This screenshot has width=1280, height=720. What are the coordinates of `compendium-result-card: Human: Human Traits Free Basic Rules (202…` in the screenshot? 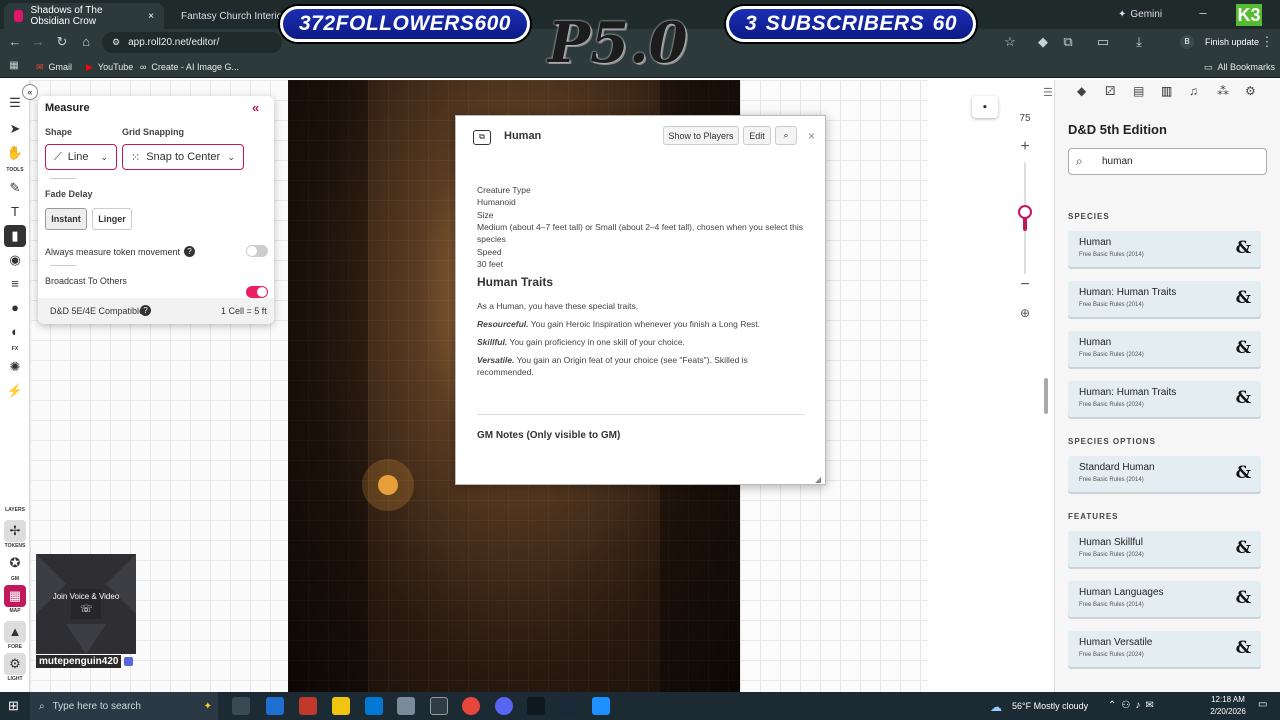 It's located at (1164, 399).